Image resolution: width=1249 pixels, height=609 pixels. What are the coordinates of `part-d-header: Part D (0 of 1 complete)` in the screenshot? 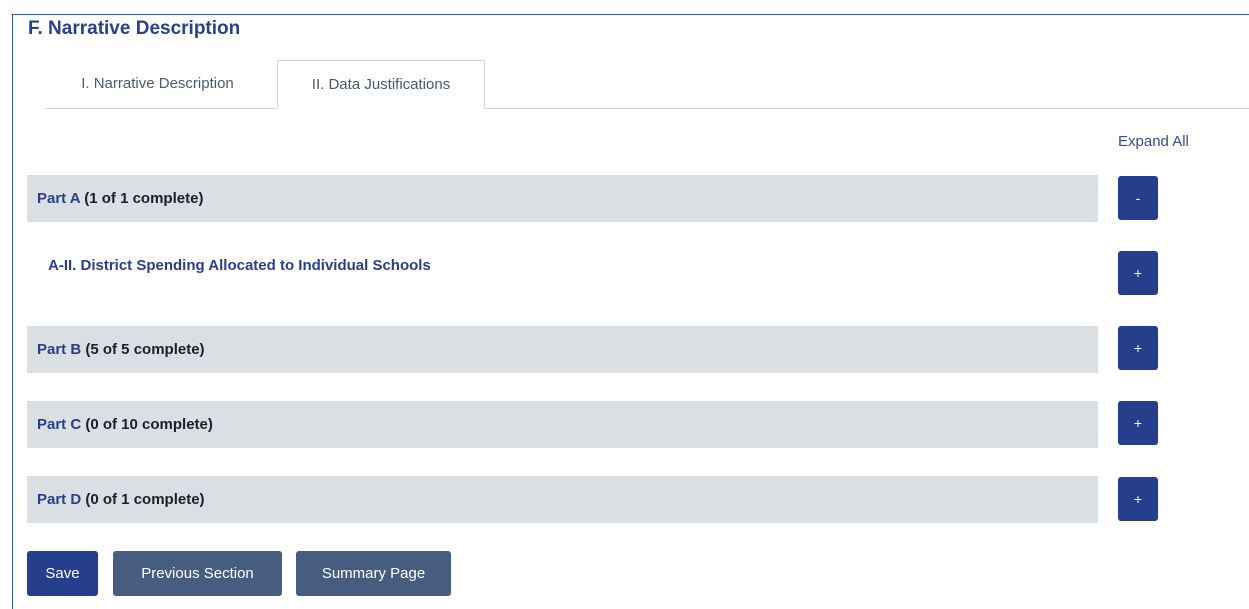 It's located at (562, 499).